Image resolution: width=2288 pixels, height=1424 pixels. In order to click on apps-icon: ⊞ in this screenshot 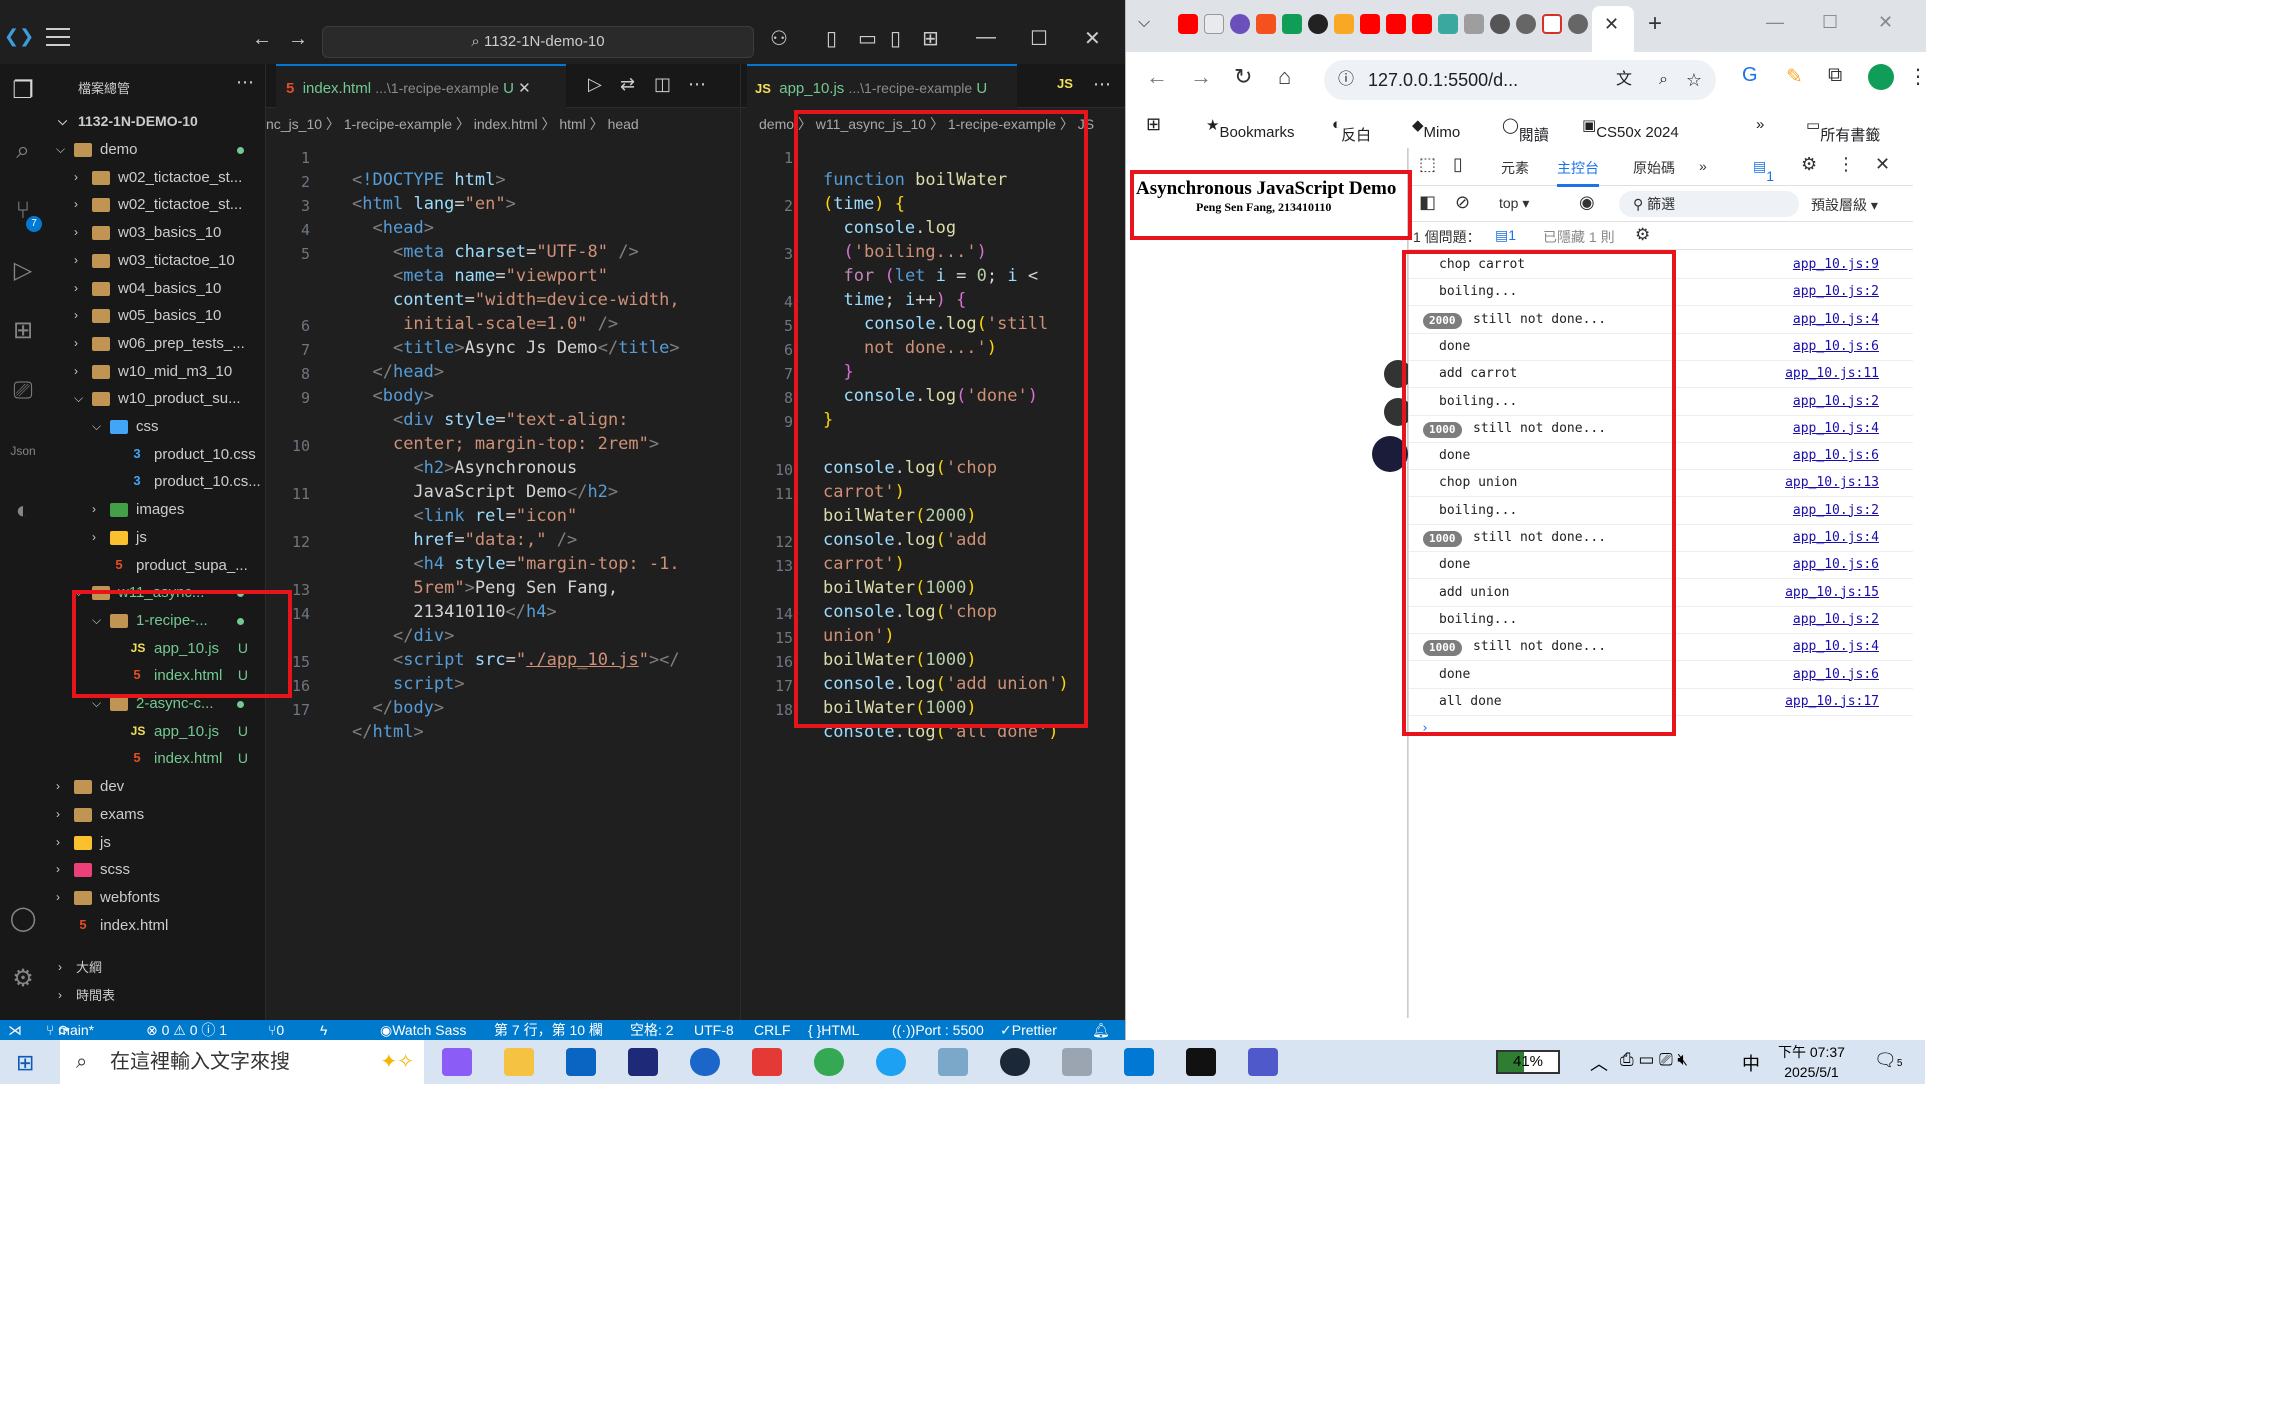, I will do `click(1153, 124)`.